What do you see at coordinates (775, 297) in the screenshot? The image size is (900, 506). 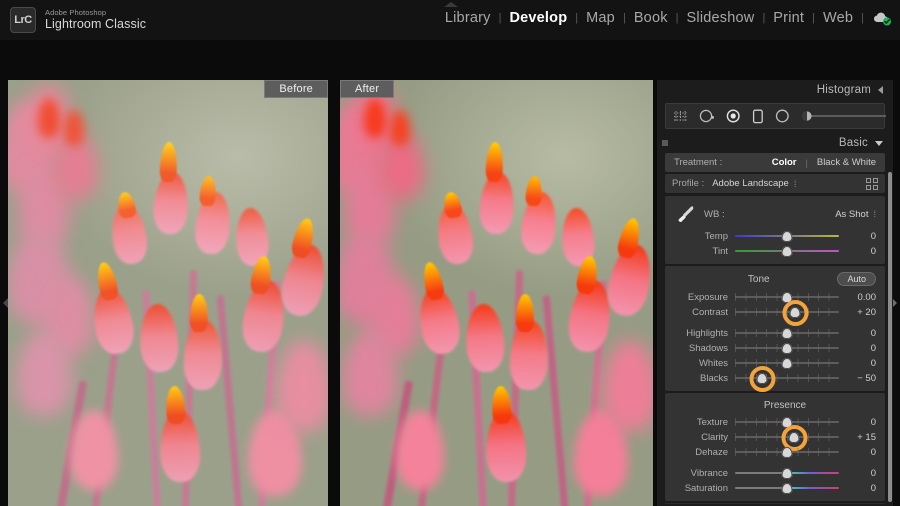 I see `slider-row-exposure: Exposure 0.00` at bounding box center [775, 297].